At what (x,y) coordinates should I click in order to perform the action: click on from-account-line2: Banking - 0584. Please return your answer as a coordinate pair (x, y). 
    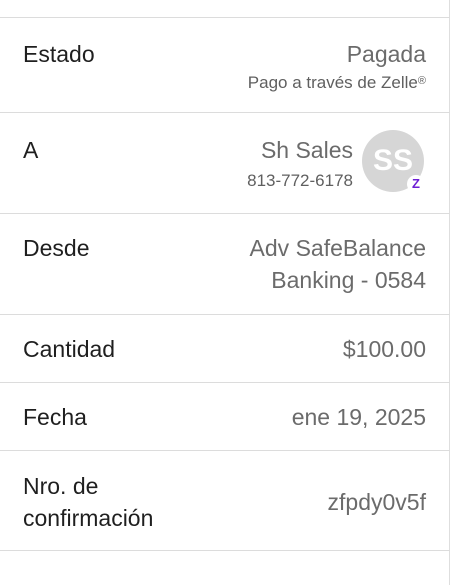
    Looking at the image, I should click on (348, 280).